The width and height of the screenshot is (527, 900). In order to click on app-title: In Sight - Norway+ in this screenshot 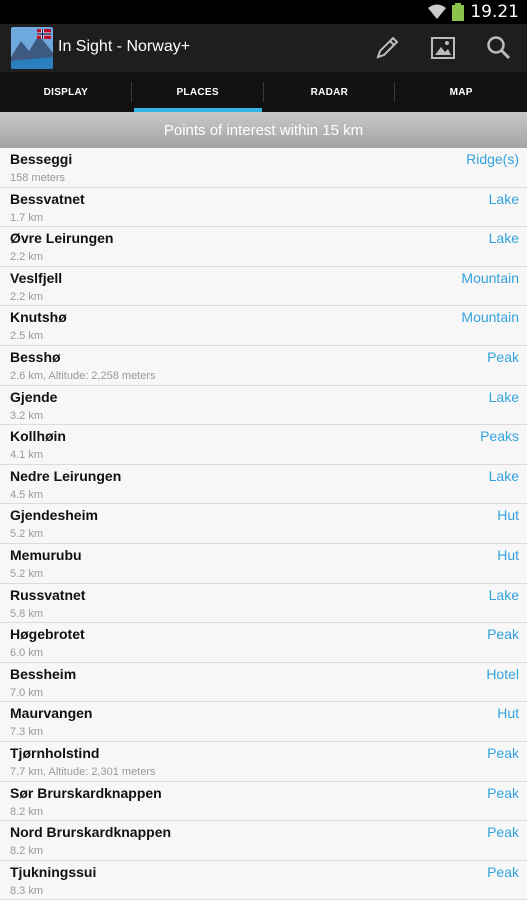, I will do `click(124, 46)`.